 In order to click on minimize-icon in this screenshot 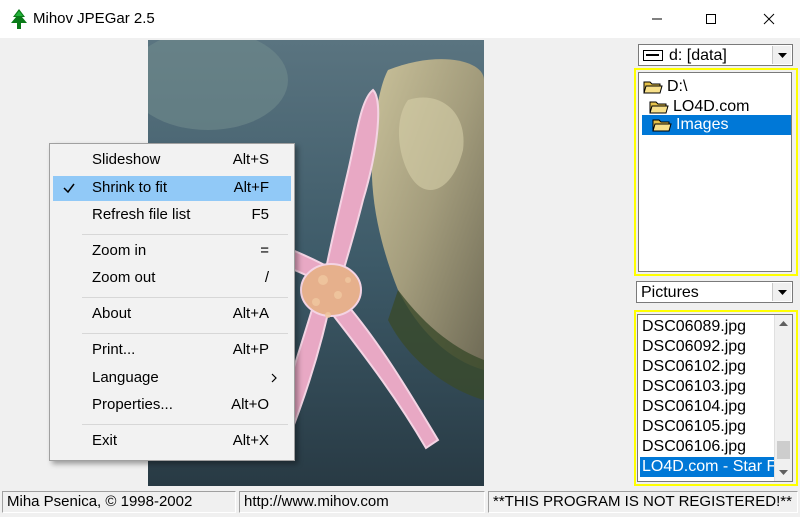, I will do `click(657, 19)`.